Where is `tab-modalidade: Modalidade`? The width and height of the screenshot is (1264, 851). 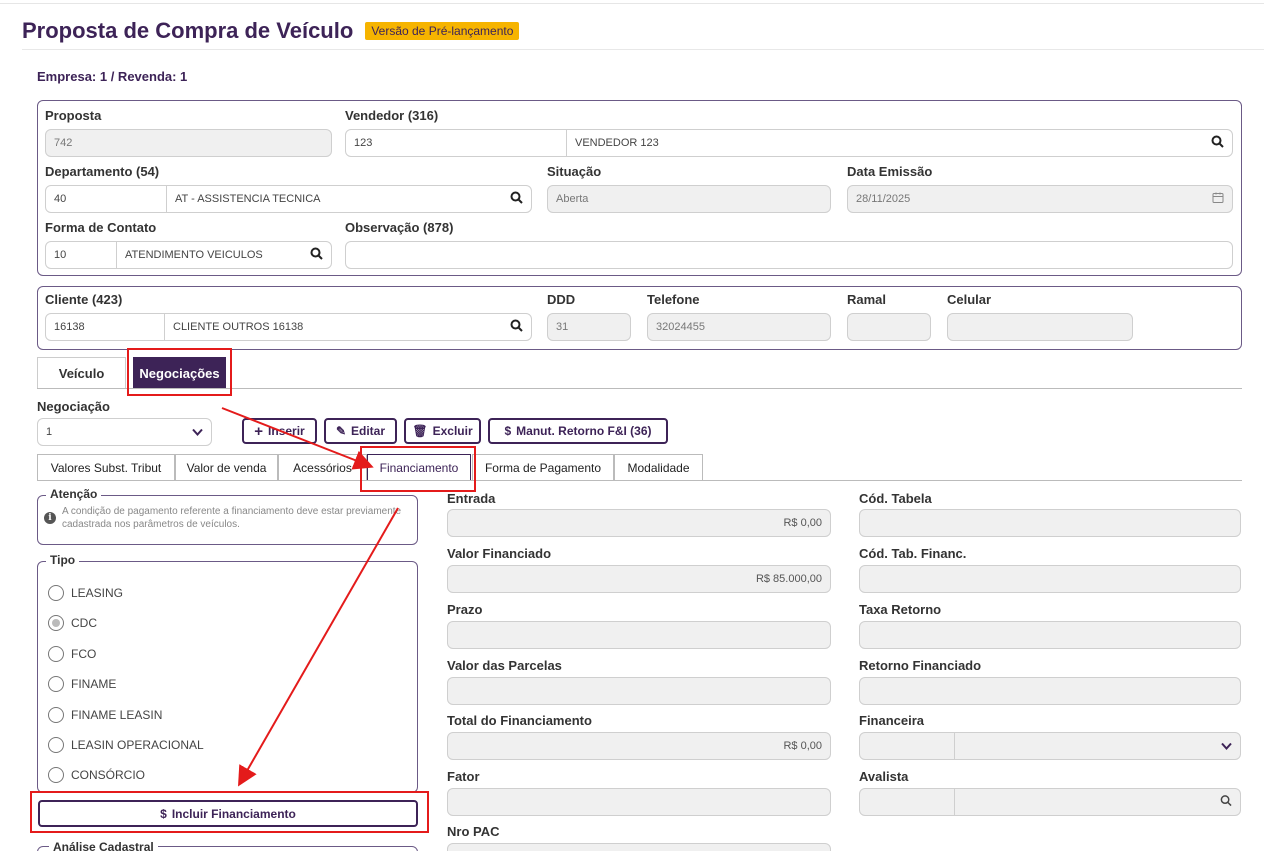
tab-modalidade: Modalidade is located at coordinates (658, 467).